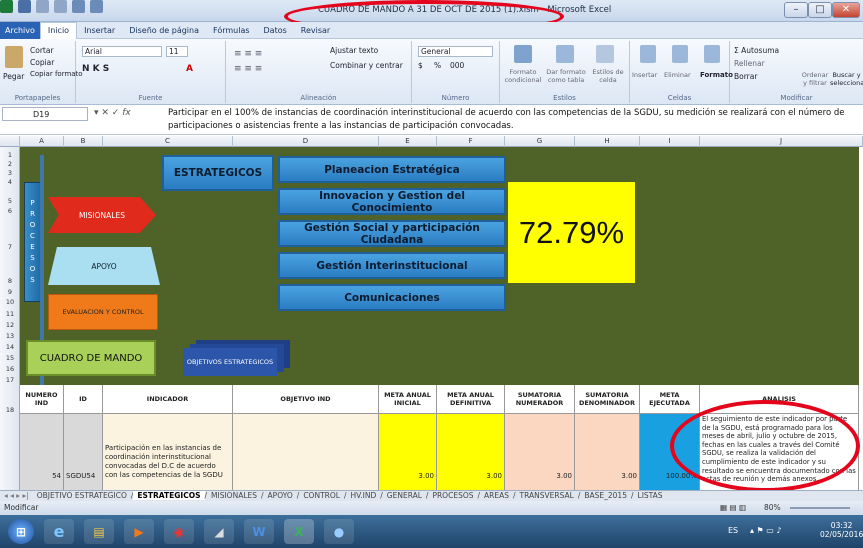 This screenshot has width=863, height=548. I want to click on view-buttons: ▦ ▤ ▥, so click(733, 508).